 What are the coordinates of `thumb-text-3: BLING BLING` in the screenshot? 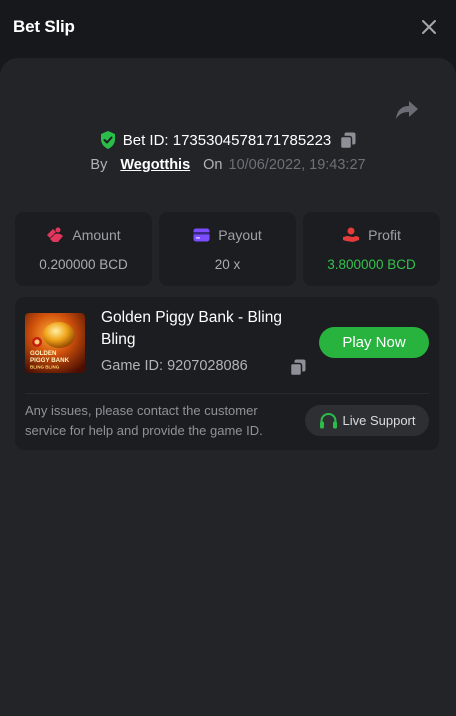 It's located at (45, 367).